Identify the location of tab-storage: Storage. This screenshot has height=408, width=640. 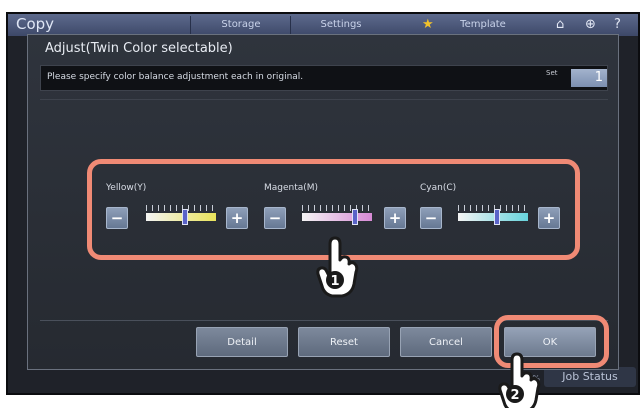
(240, 25).